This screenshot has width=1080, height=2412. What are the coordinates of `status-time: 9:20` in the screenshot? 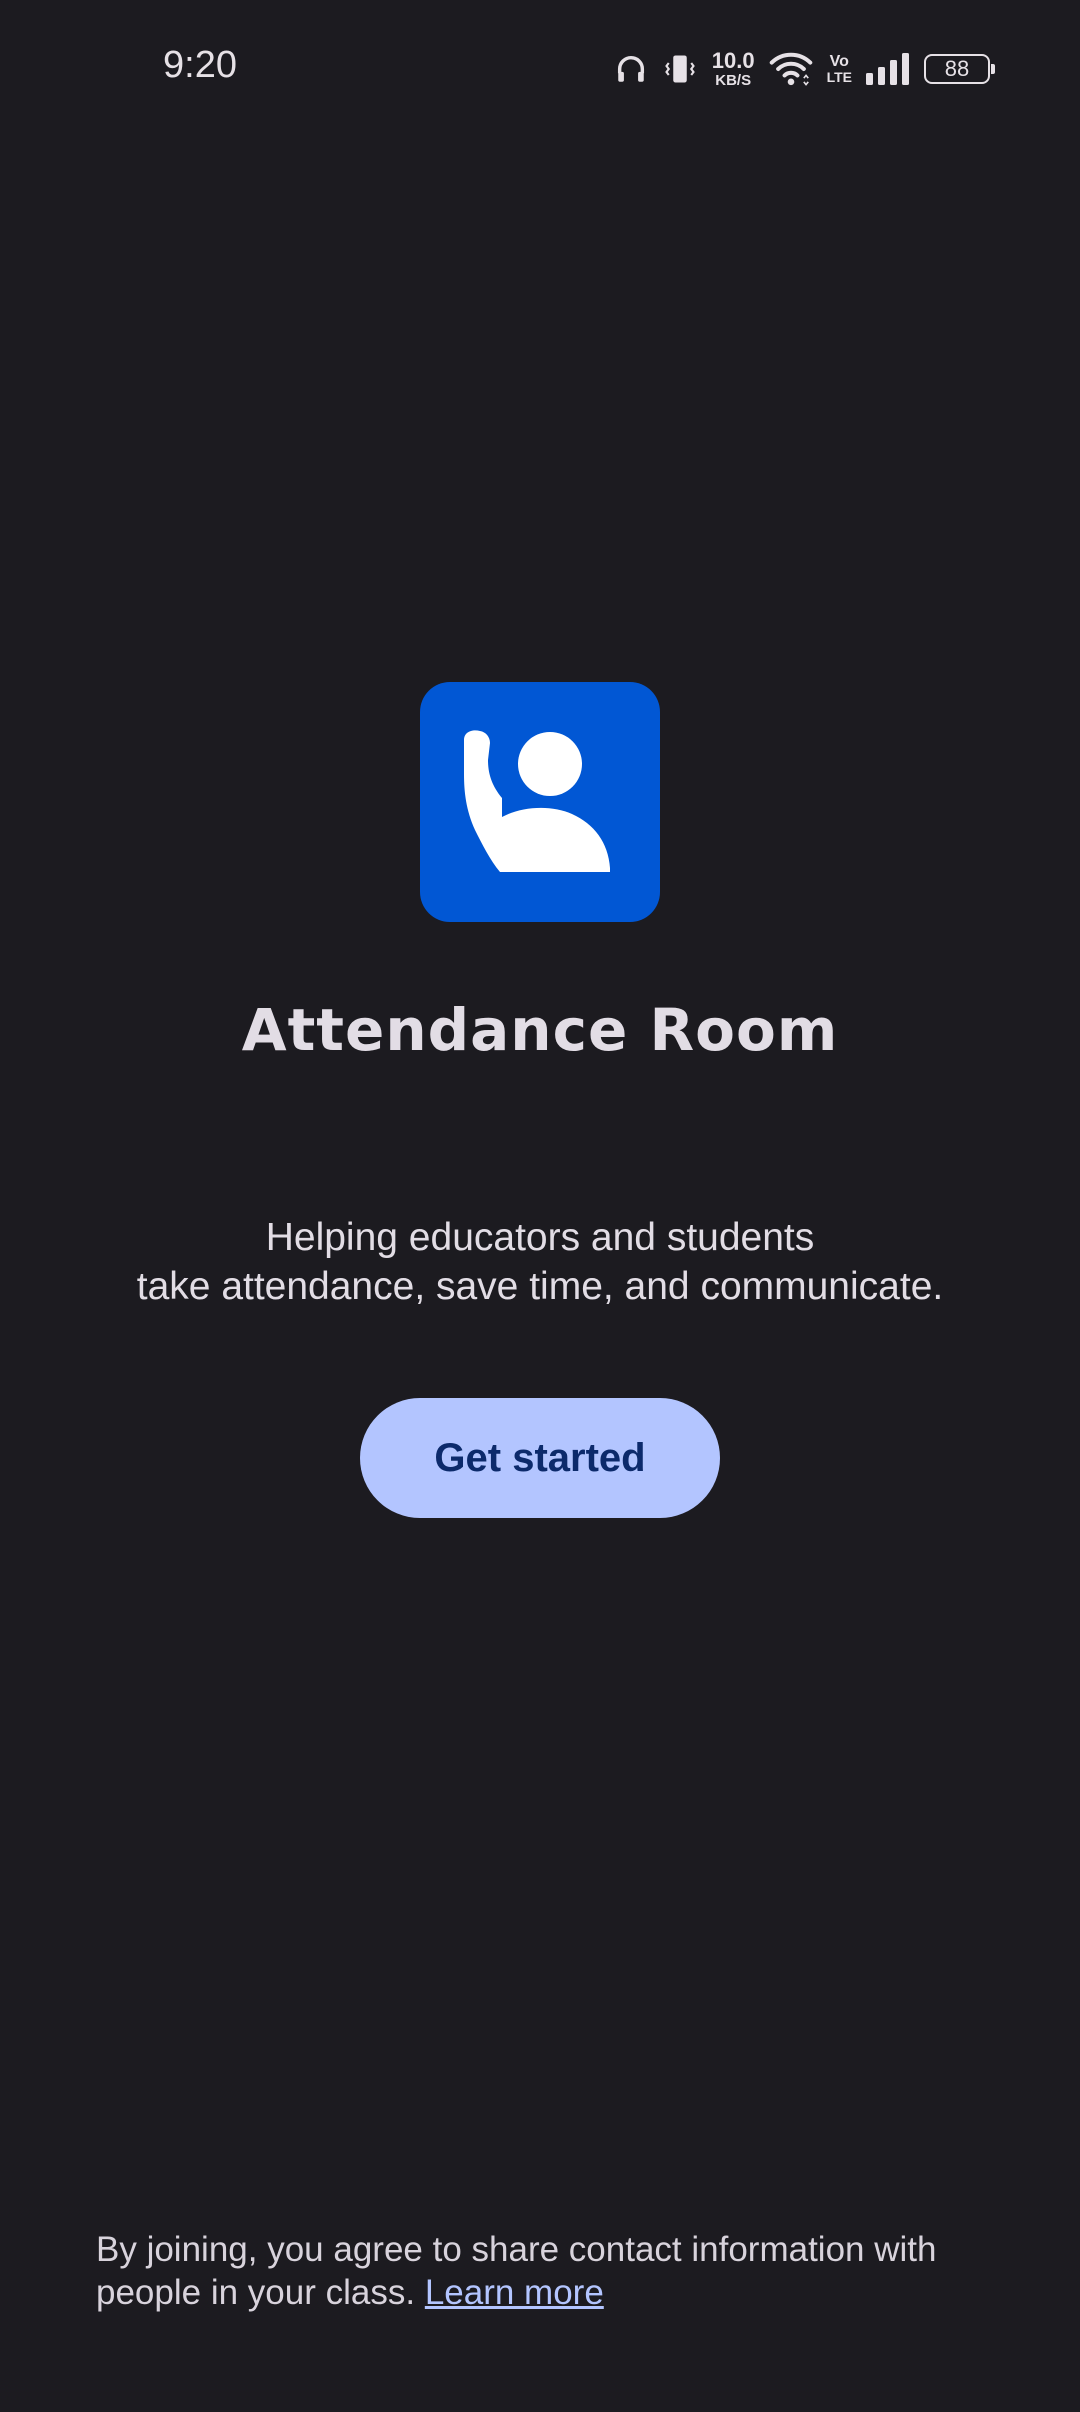 It's located at (200, 65).